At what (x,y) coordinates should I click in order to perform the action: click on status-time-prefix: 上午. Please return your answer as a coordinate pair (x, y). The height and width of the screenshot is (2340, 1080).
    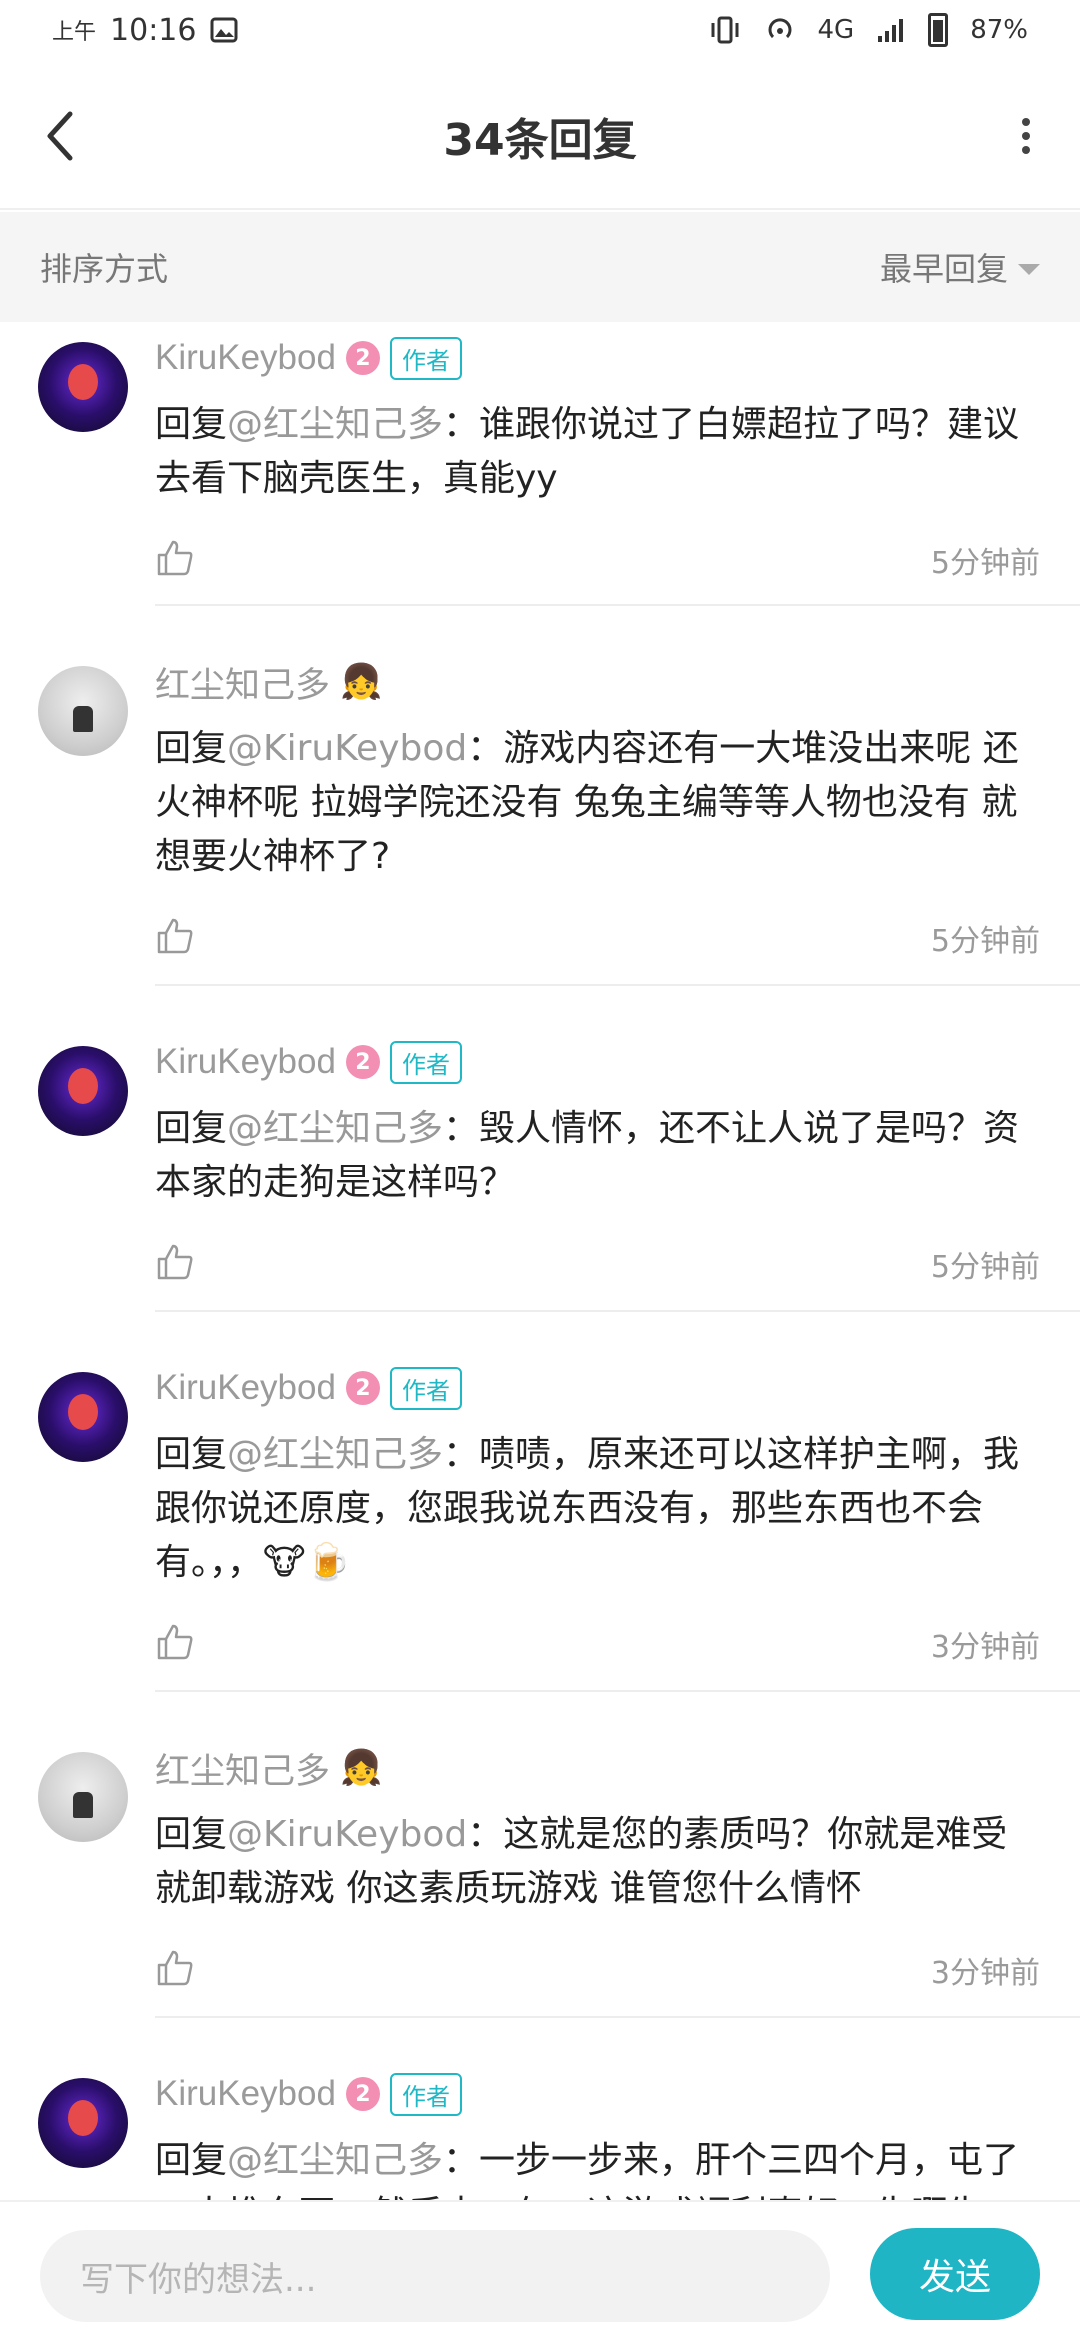
    Looking at the image, I should click on (74, 32).